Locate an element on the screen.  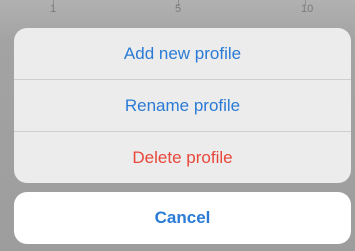
background-ruler: 1 5 10 is located at coordinates (177, 14).